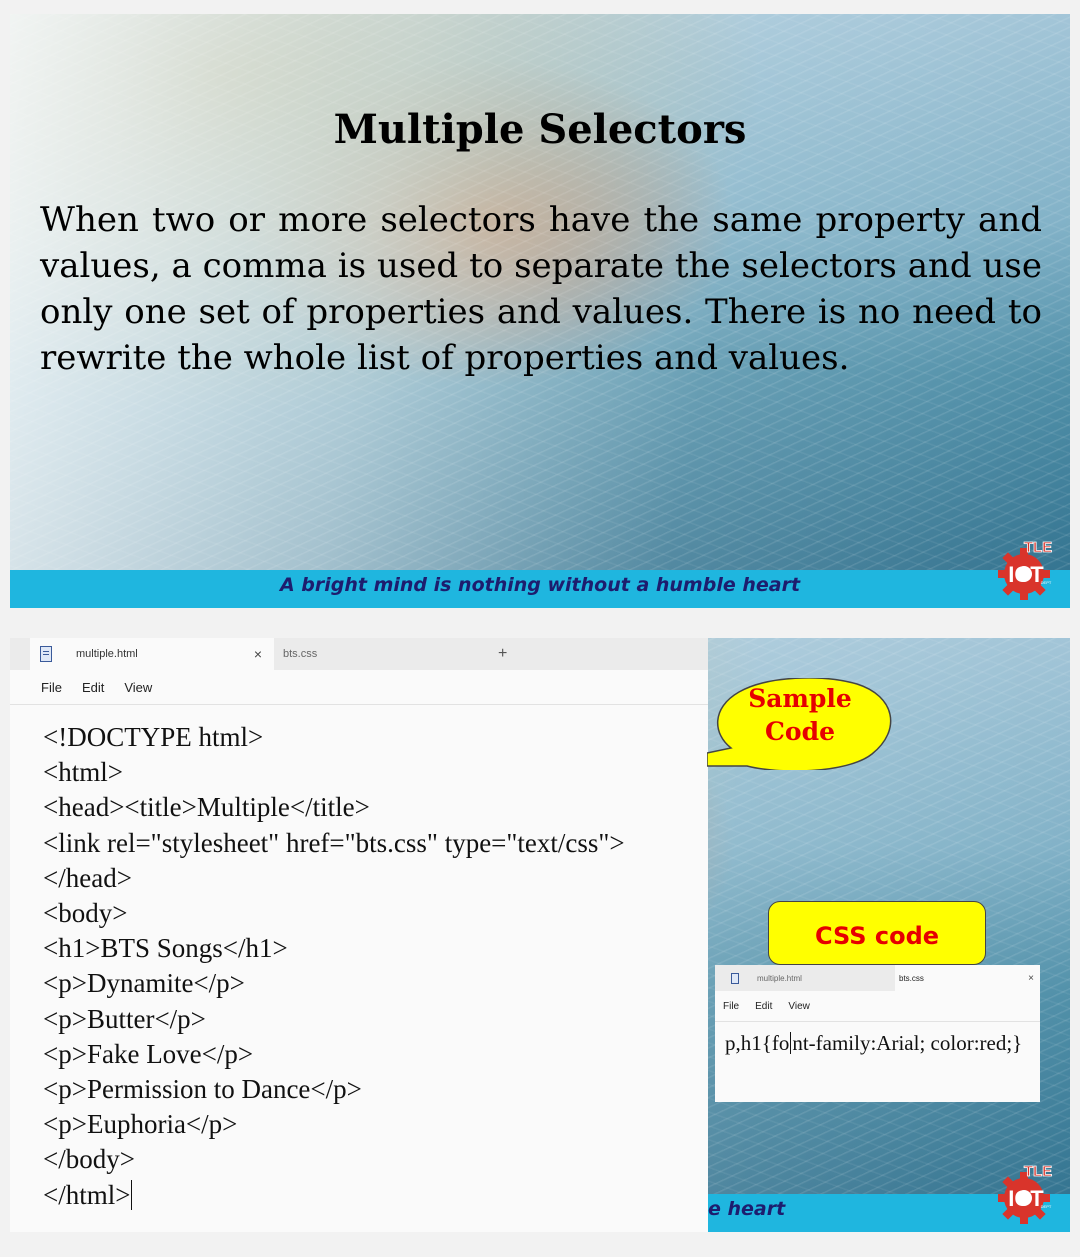  Describe the element at coordinates (87, 877) in the screenshot. I see `code-line: </head>` at that location.